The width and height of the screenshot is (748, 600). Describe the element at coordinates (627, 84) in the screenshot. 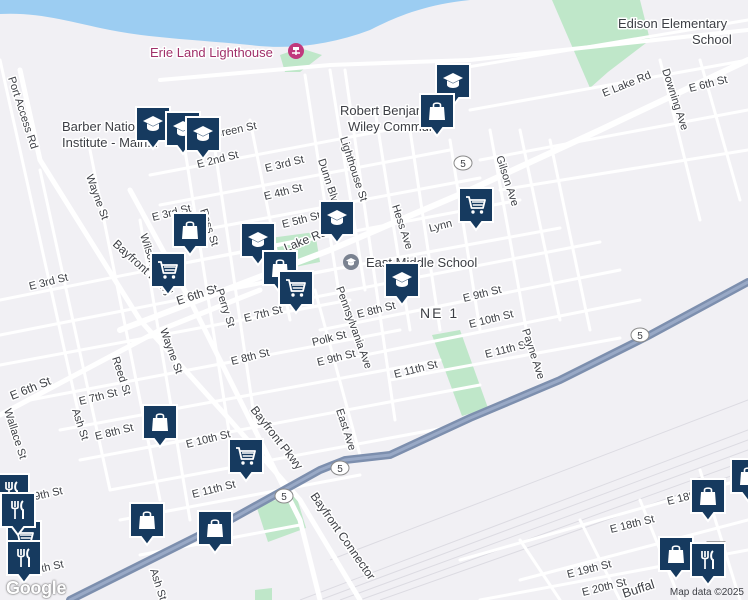

I see `street-label: E Lake Rd` at that location.